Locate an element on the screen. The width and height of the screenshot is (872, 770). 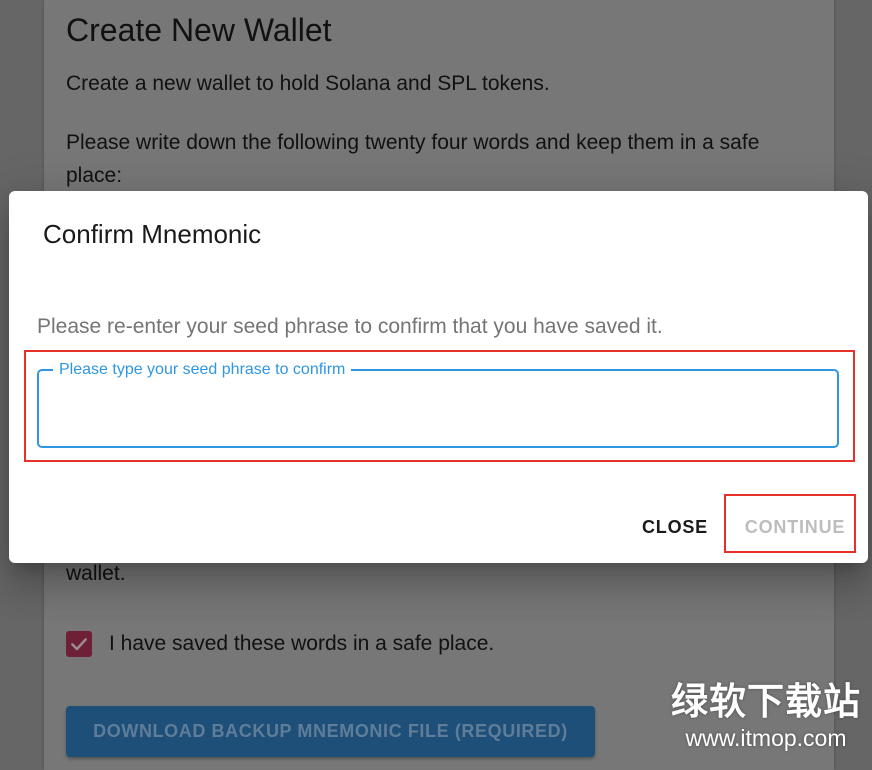
seed-phrase-label: Please type your seed phrase to confirm is located at coordinates (202, 369).